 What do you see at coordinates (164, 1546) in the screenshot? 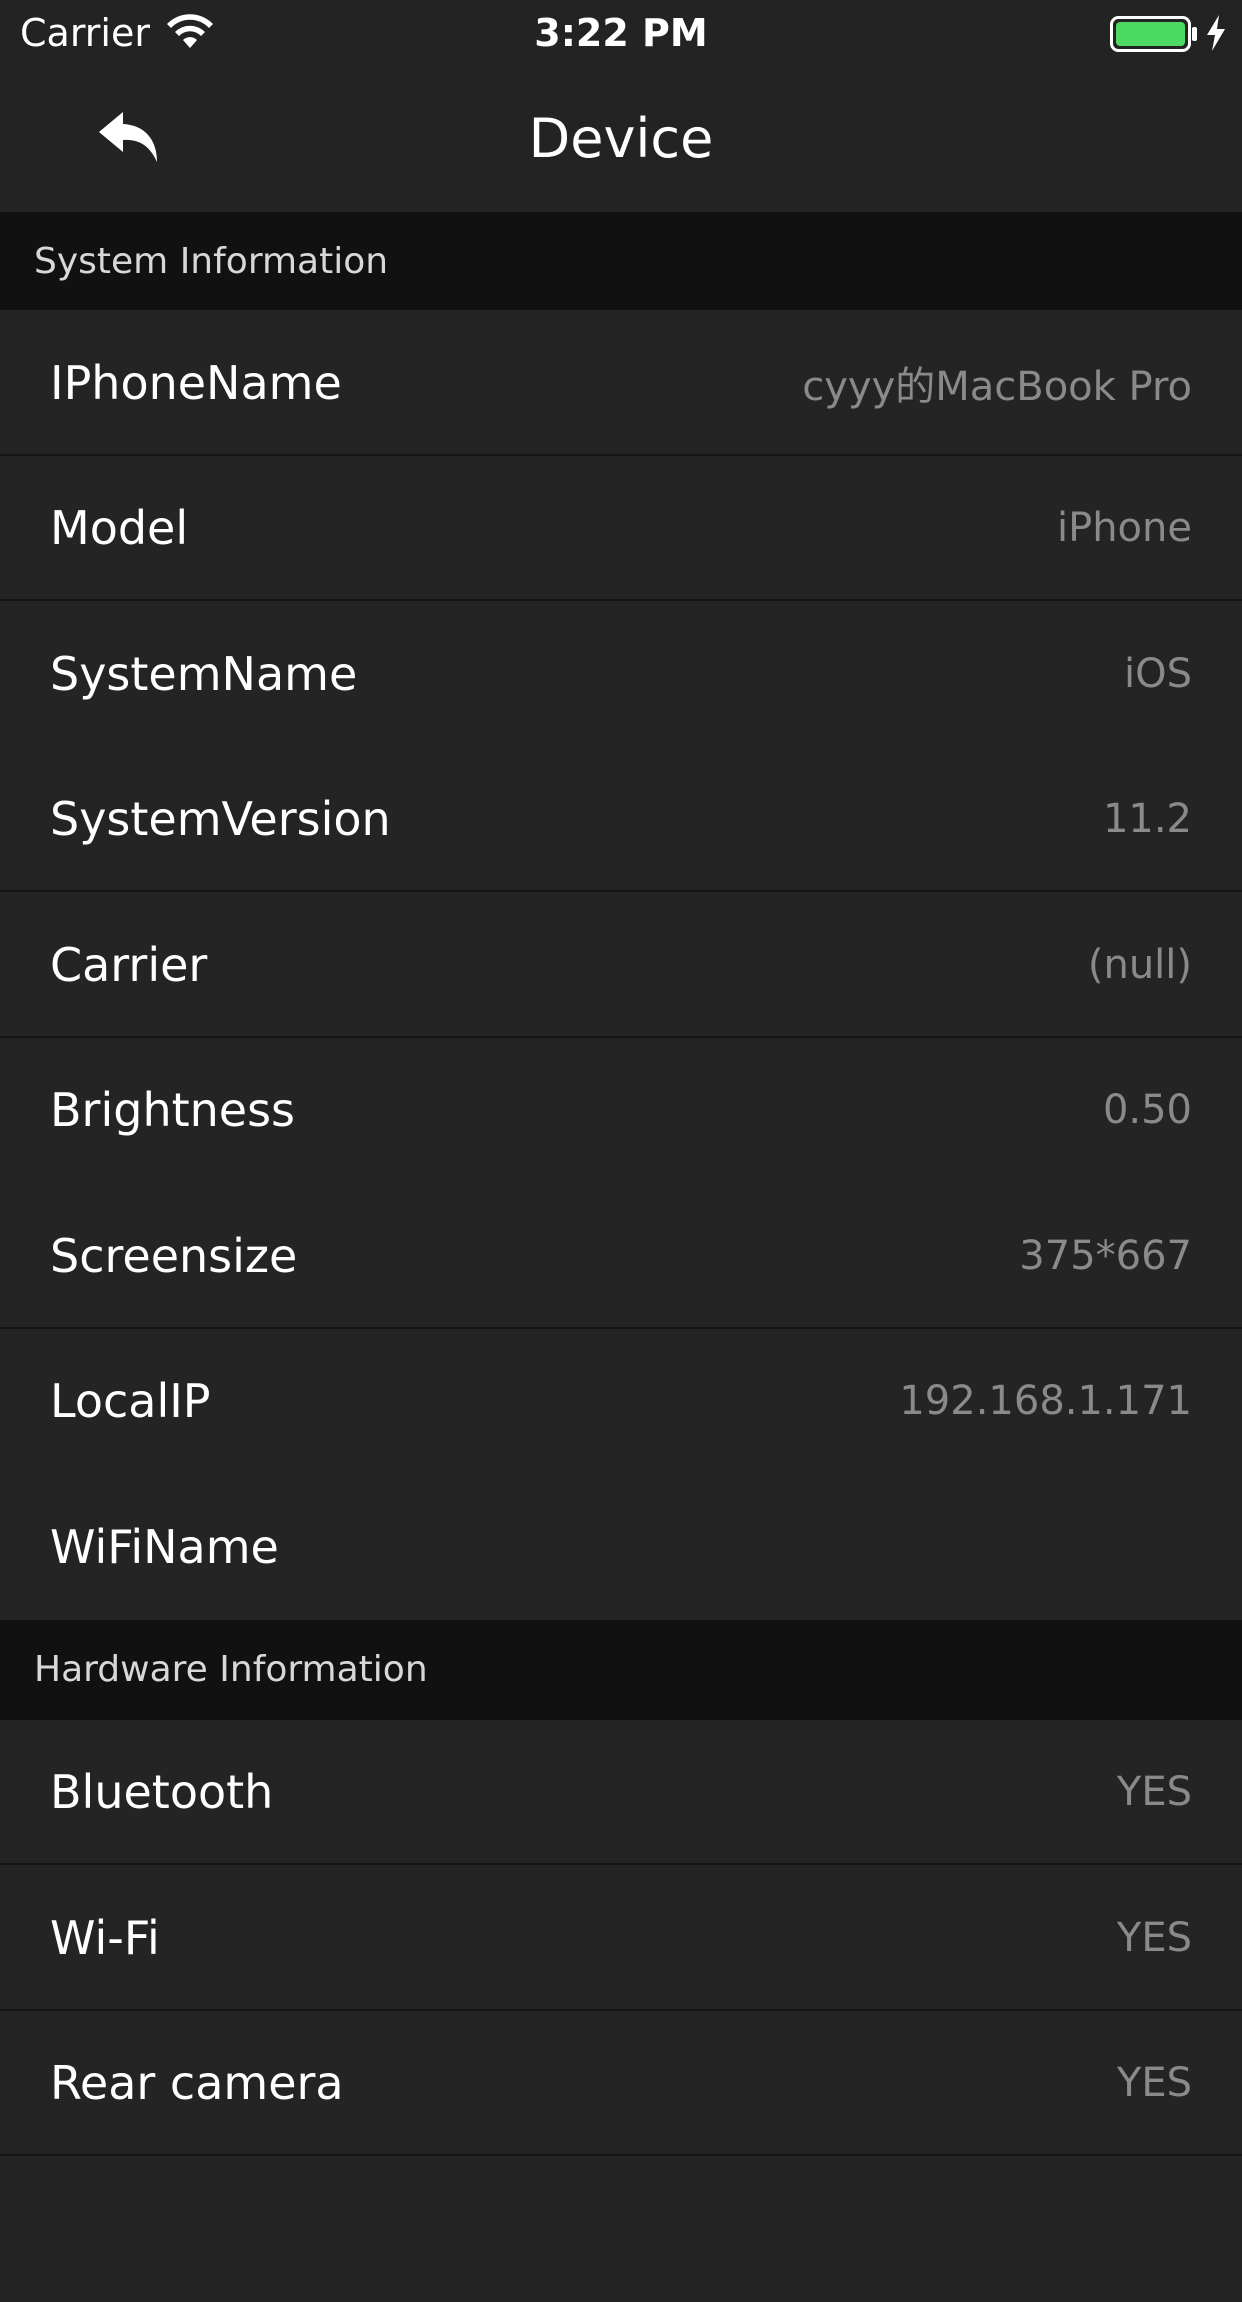
I see `row-label: WiFiName` at bounding box center [164, 1546].